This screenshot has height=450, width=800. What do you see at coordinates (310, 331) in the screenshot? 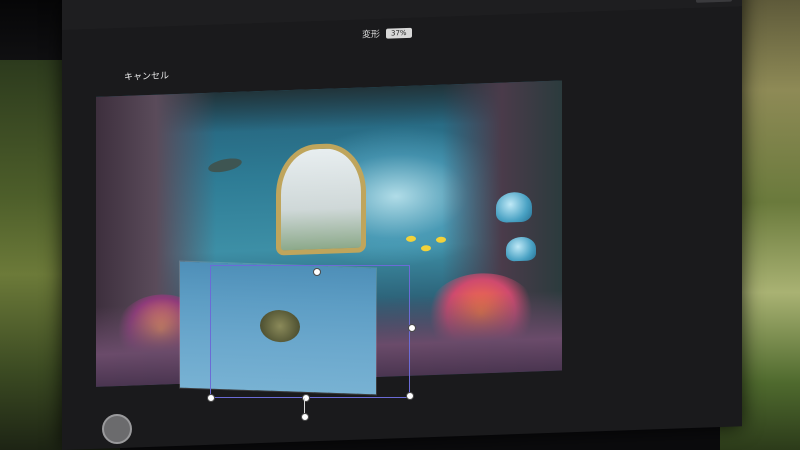
I see `transform-bounding-box` at bounding box center [310, 331].